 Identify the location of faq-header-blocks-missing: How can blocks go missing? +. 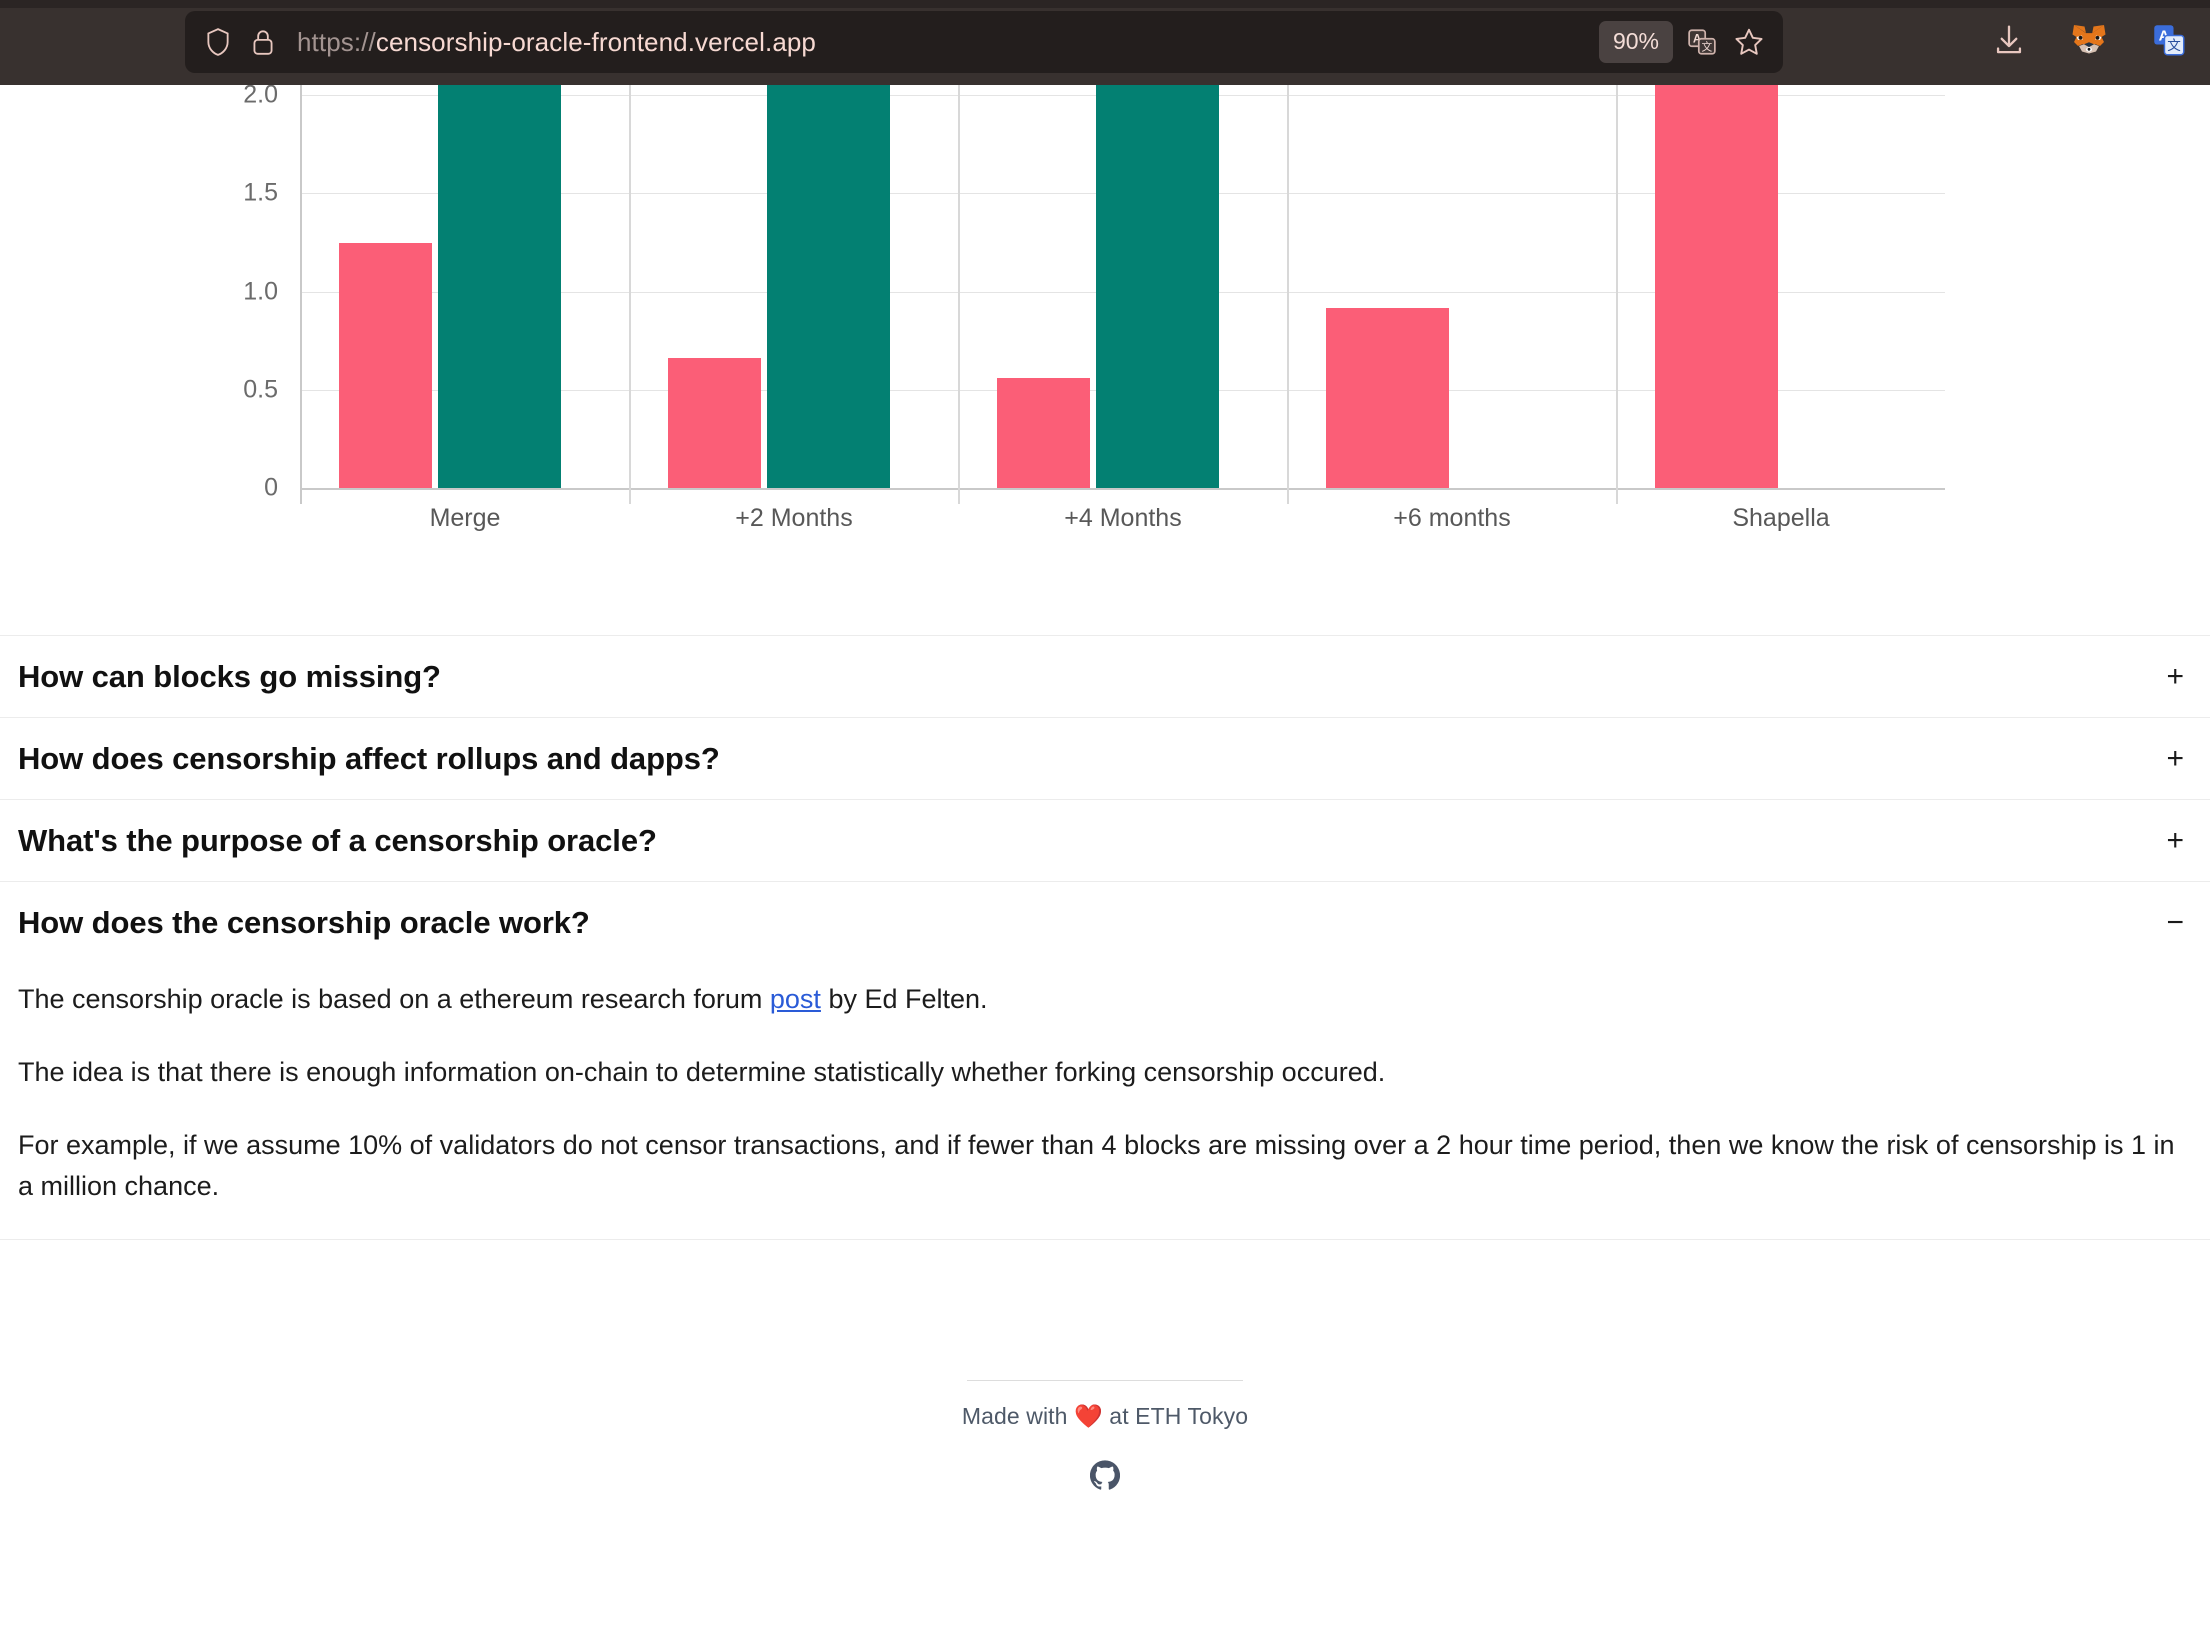
(1105, 676).